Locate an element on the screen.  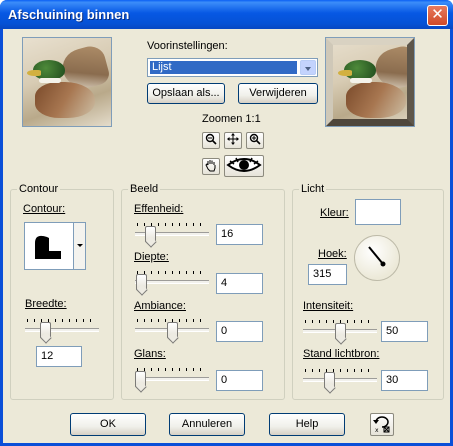
width-label: Breedte: is located at coordinates (46, 304).